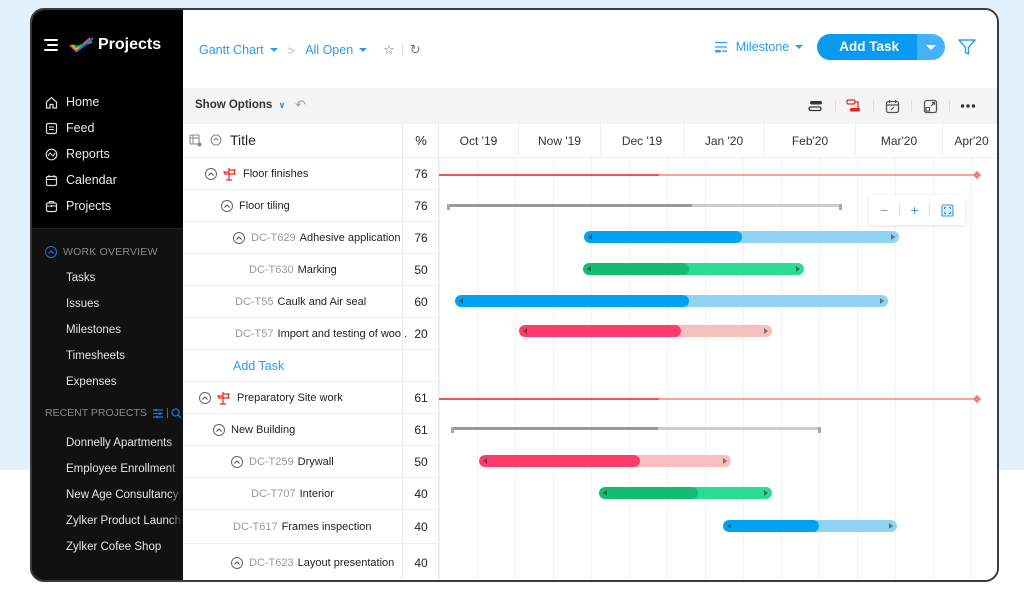 The height and width of the screenshot is (595, 1024). What do you see at coordinates (415, 50) in the screenshot?
I see `refresh-icon: ↻` at bounding box center [415, 50].